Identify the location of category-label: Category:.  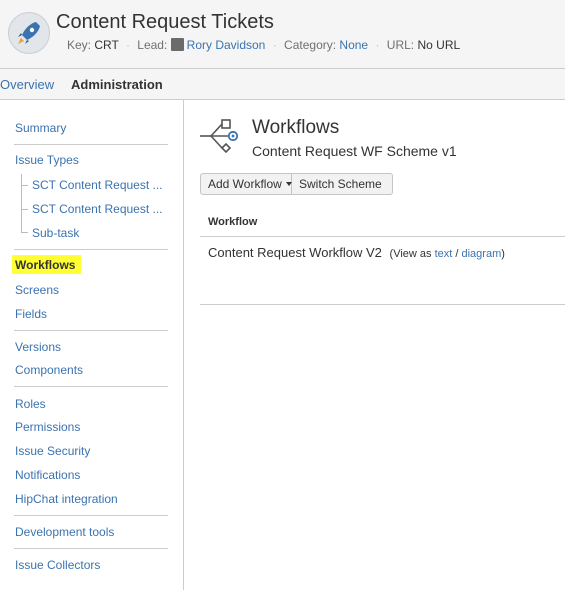
(310, 45).